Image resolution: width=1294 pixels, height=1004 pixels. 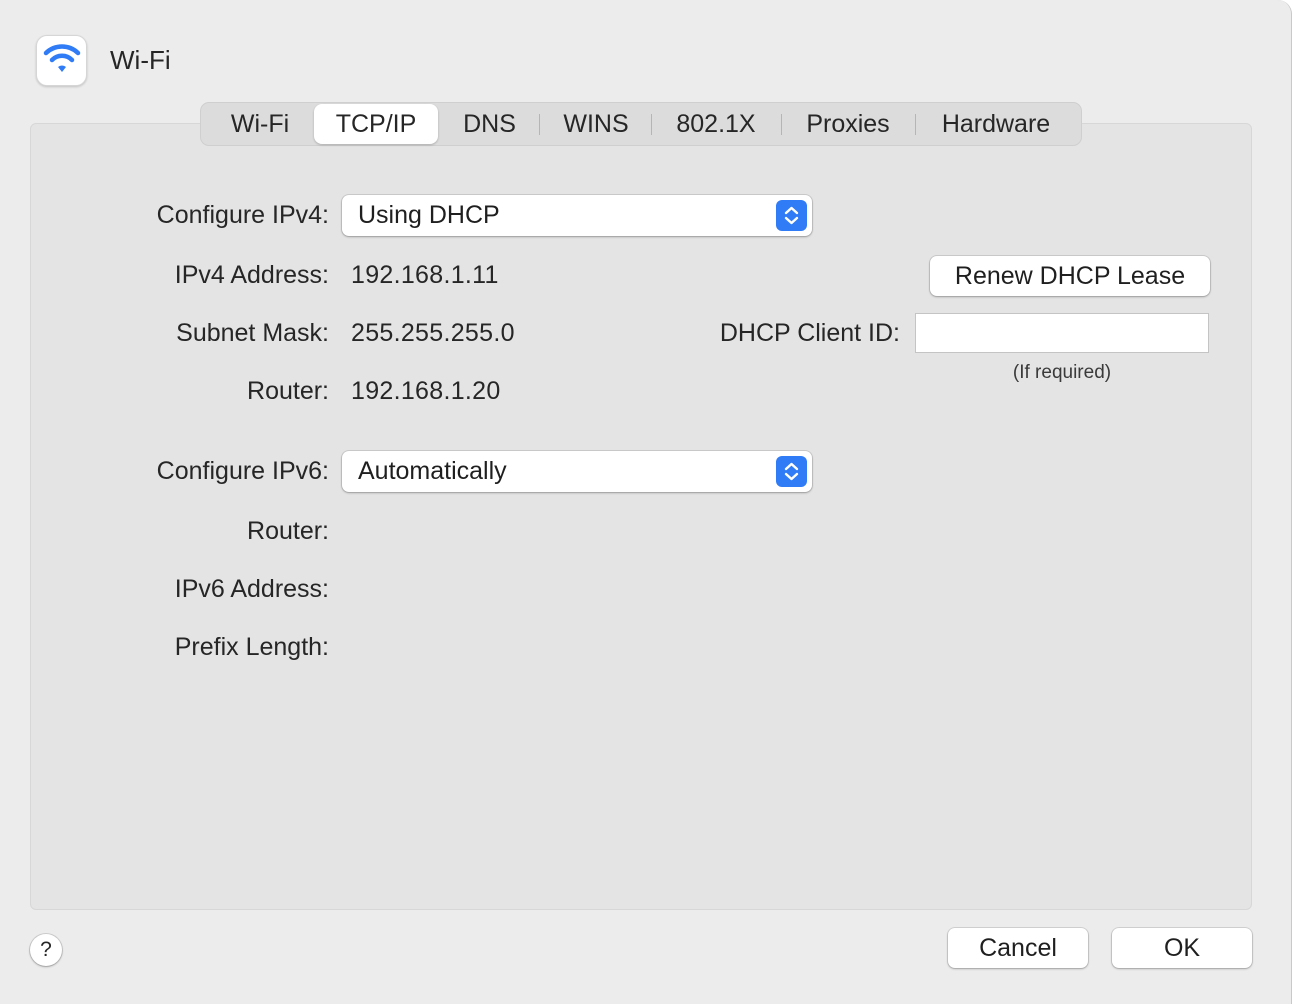 What do you see at coordinates (577, 471) in the screenshot?
I see `configure-ipv6-popup: Automatically` at bounding box center [577, 471].